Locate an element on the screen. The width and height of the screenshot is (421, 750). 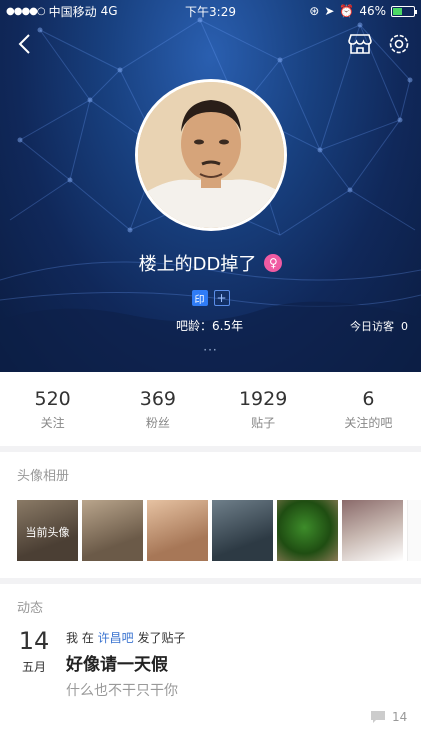
comment-icon is located at coordinates (378, 717).